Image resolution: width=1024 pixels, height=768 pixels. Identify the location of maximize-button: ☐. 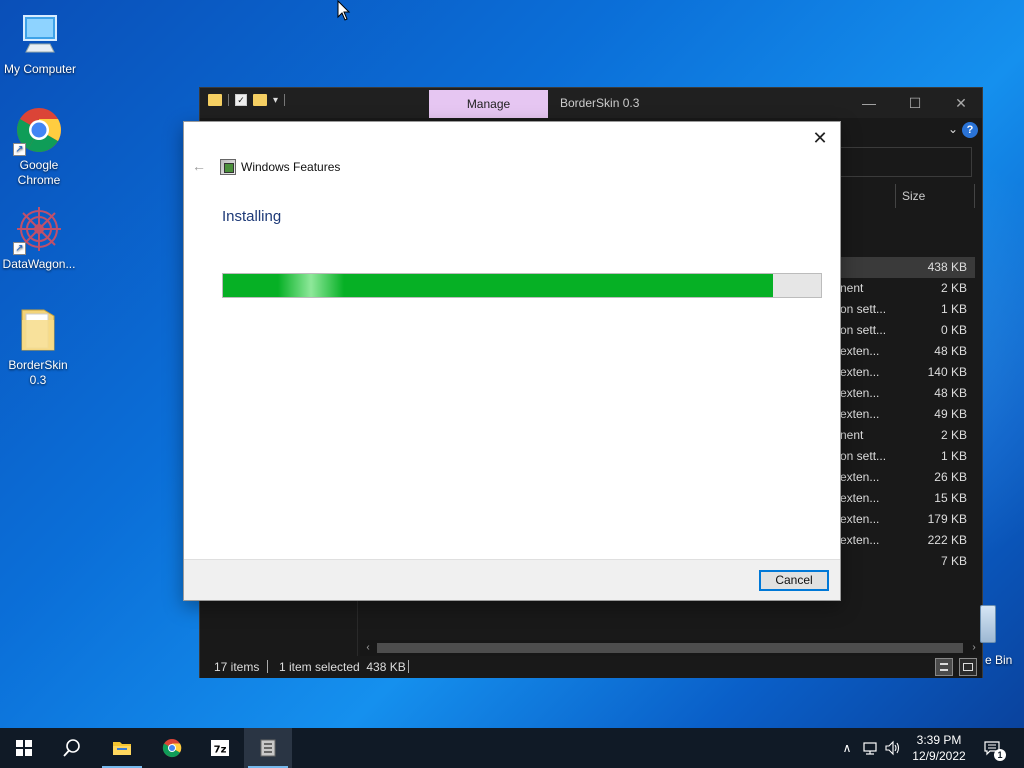
(915, 103).